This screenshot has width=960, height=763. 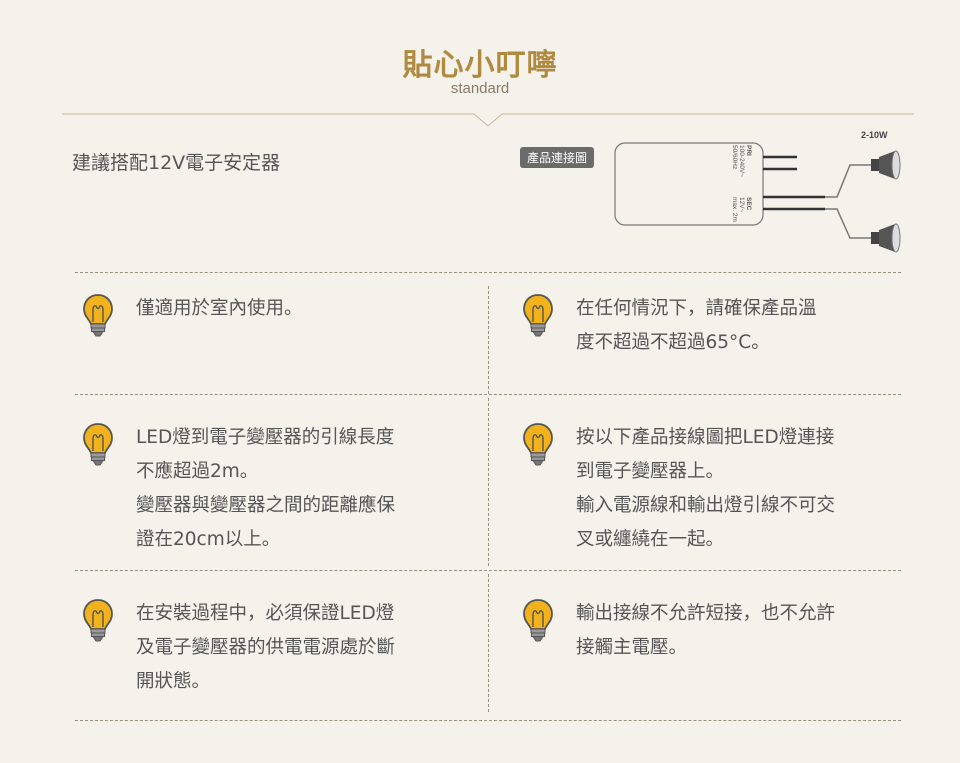 What do you see at coordinates (176, 163) in the screenshot?
I see `recommendation-text: 建議搭配12V電子安定器` at bounding box center [176, 163].